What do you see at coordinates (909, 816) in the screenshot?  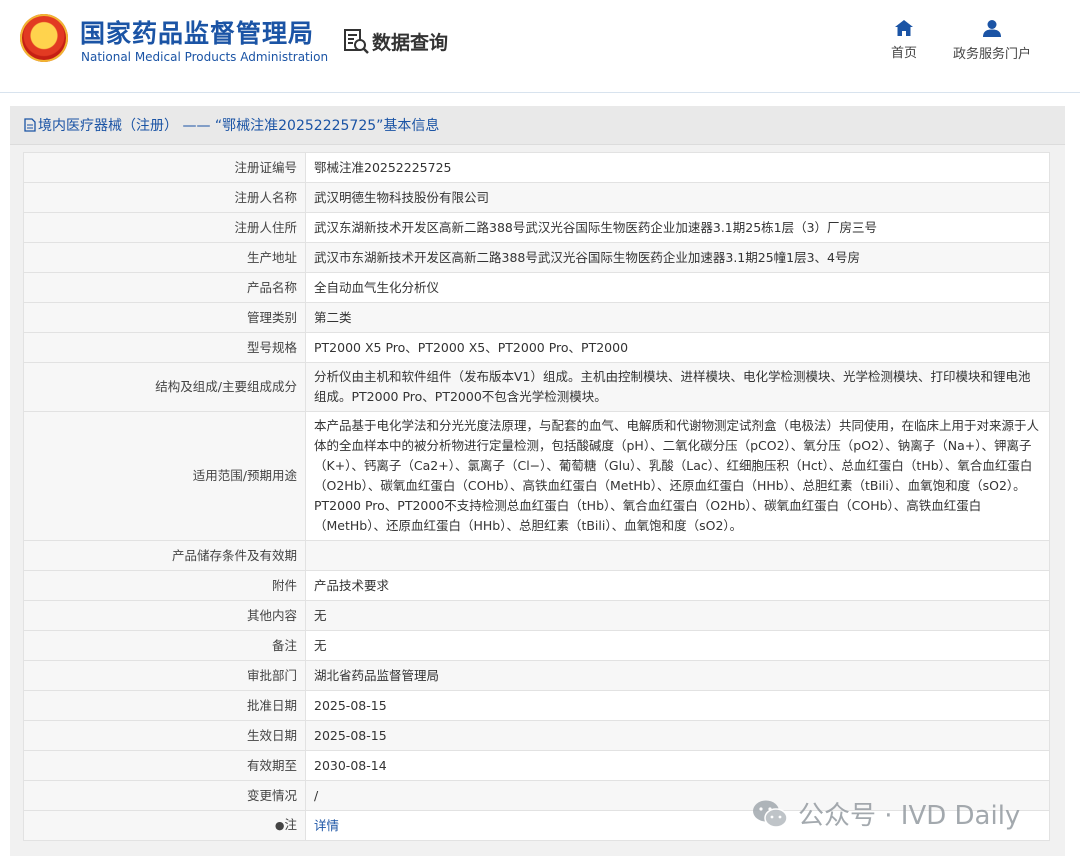 I see `watermark-text: 公众号 · IVD Daily` at bounding box center [909, 816].